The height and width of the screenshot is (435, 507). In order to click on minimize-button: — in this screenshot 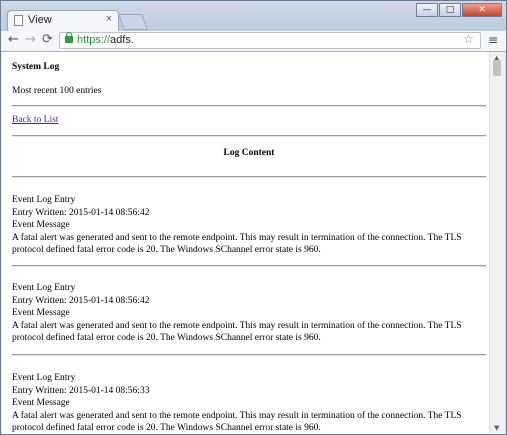, I will do `click(427, 10)`.